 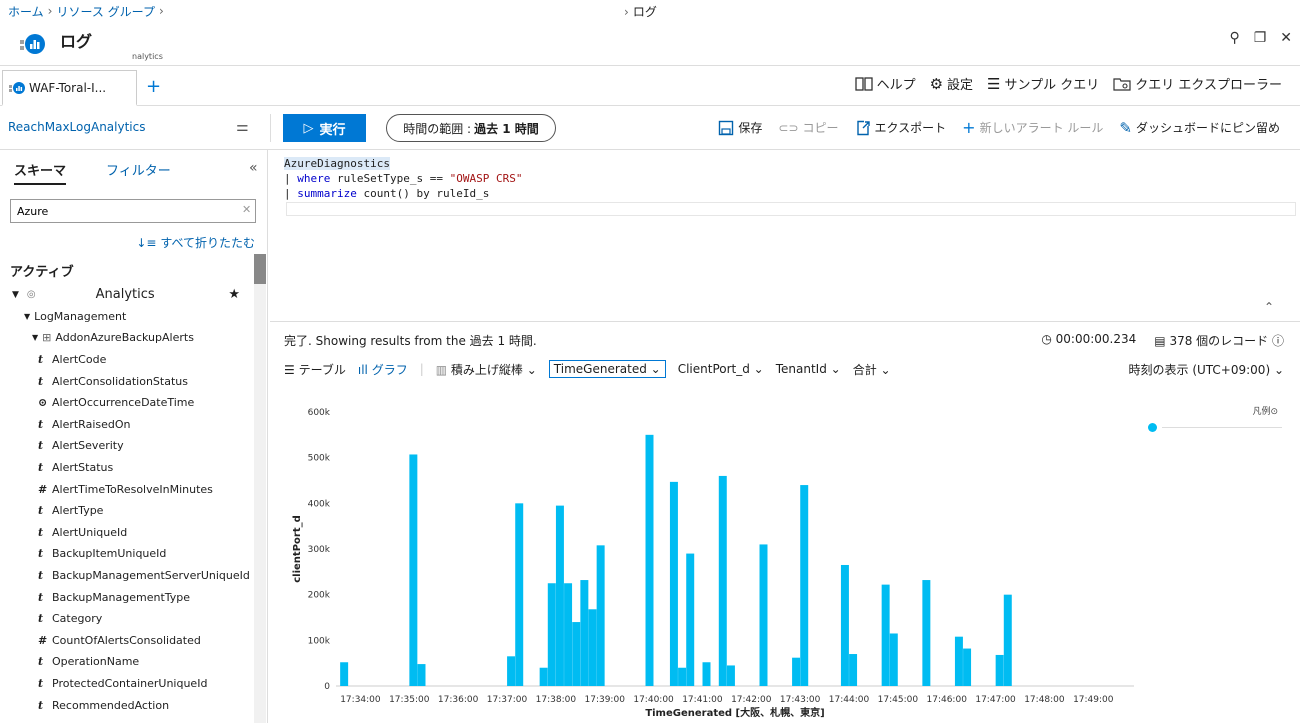 What do you see at coordinates (260, 488) in the screenshot?
I see `schema-scrollbar` at bounding box center [260, 488].